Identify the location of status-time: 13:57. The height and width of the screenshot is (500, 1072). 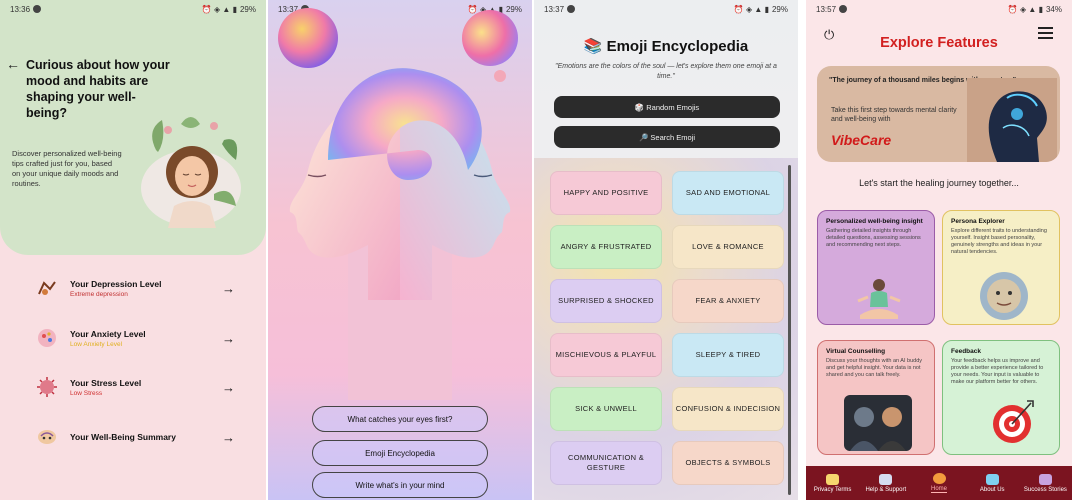
(826, 9).